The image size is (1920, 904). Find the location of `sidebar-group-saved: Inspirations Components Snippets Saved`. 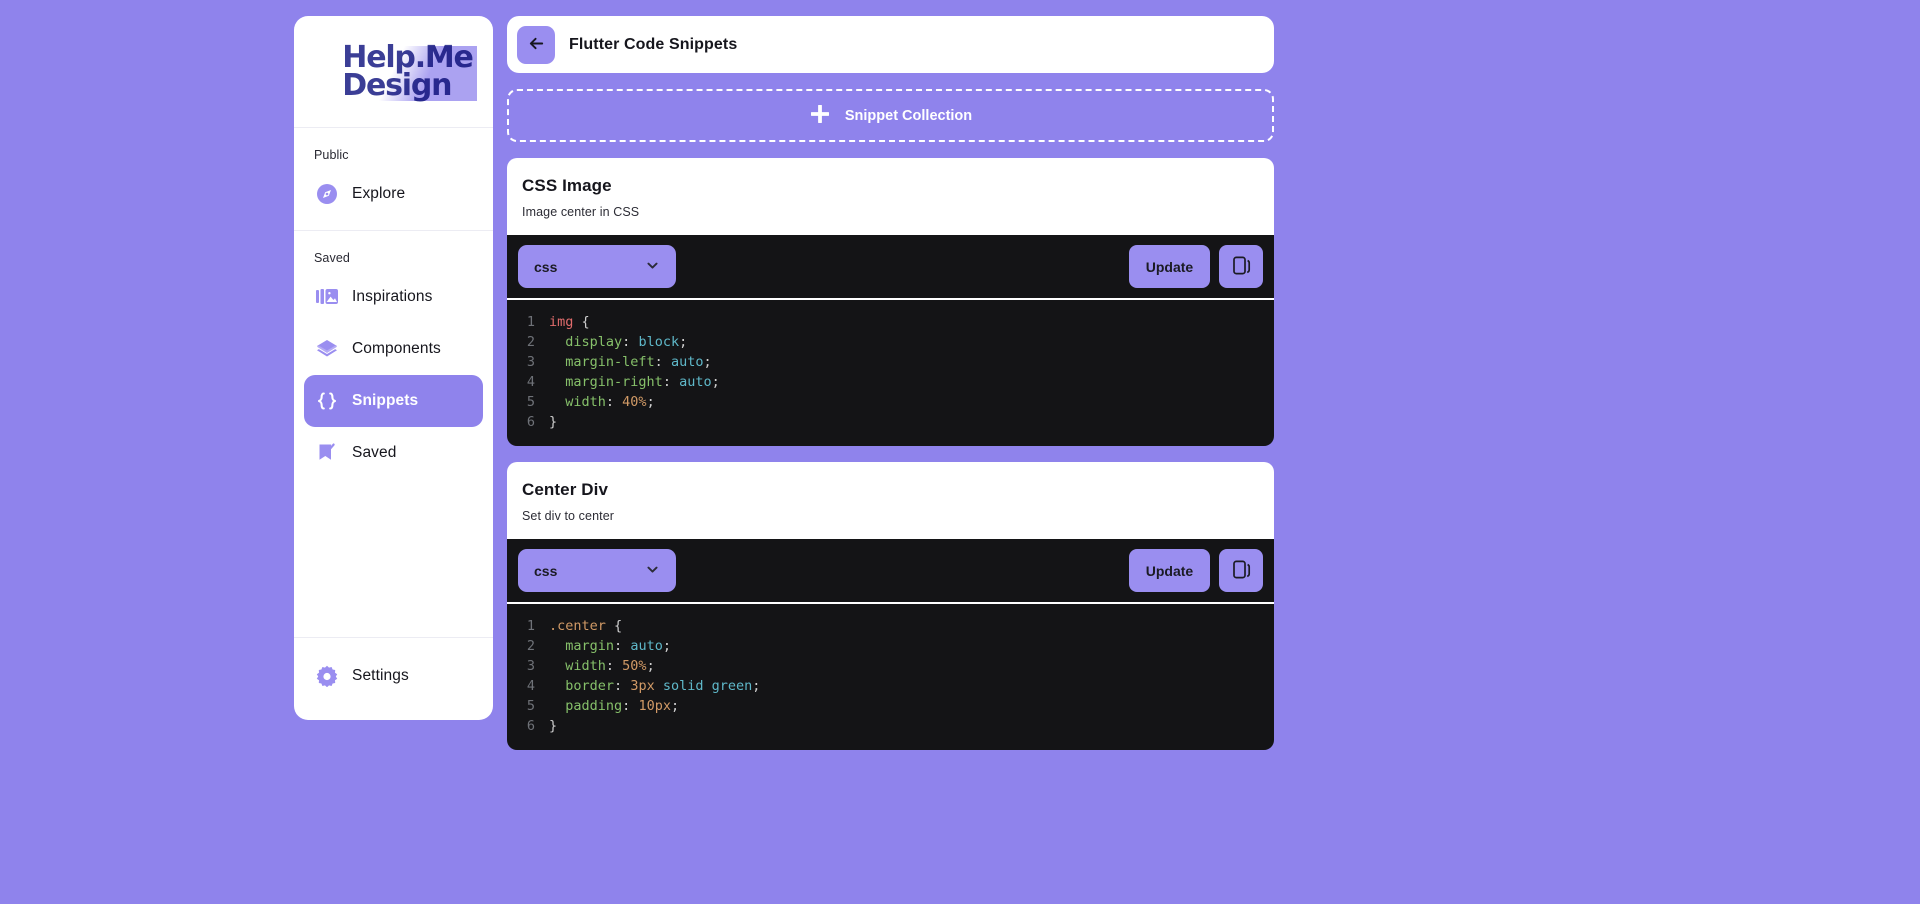

sidebar-group-saved: Inspirations Components Snippets Saved is located at coordinates (393, 380).